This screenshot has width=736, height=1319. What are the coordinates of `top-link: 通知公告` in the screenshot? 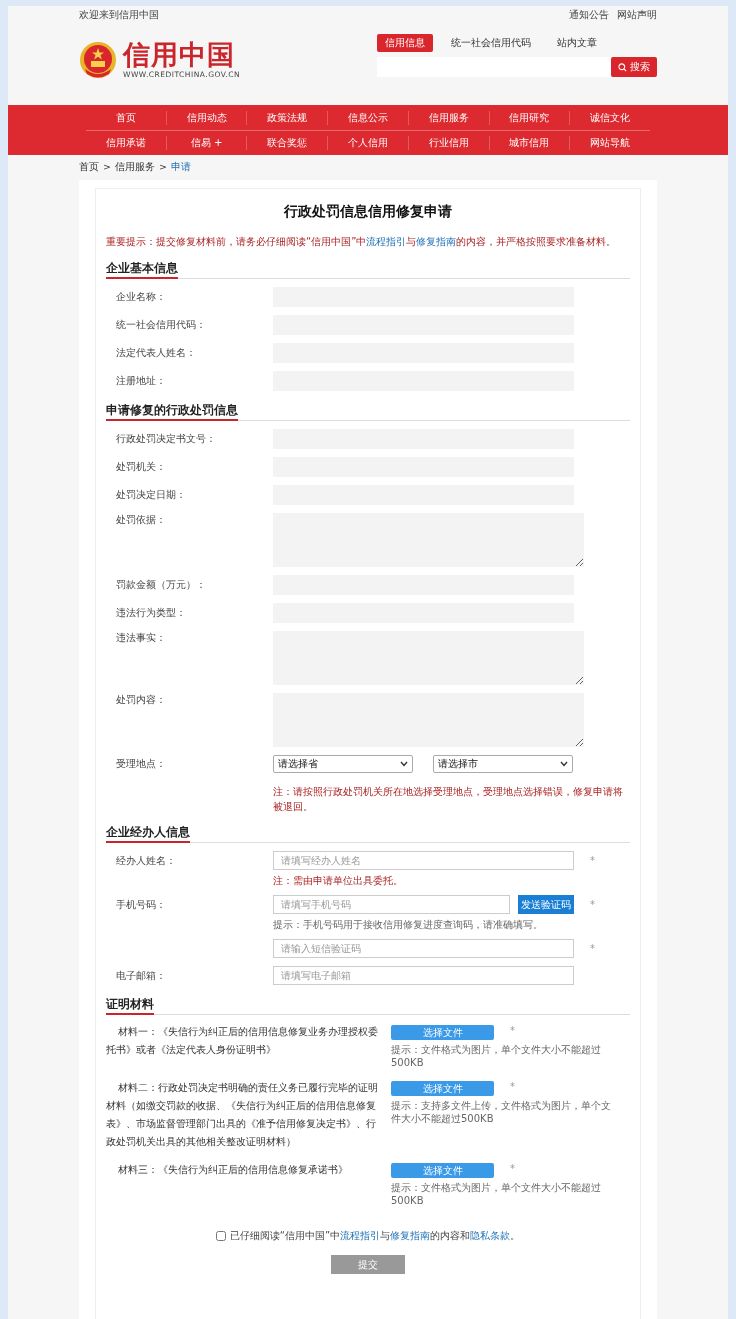 It's located at (589, 15).